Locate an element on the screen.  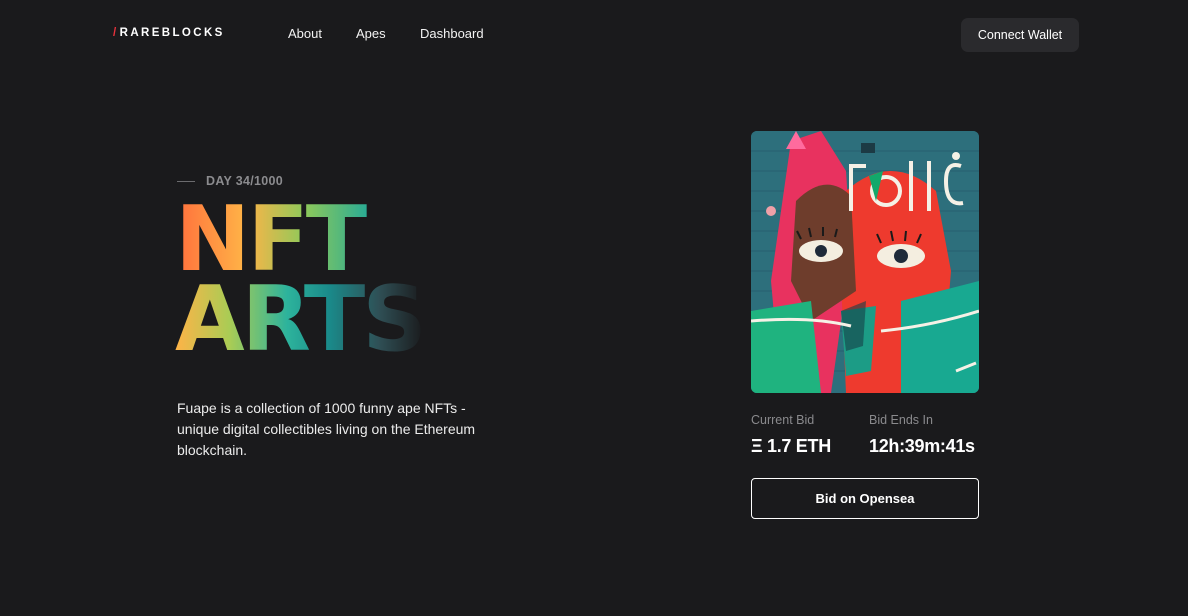
day-divider is located at coordinates (186, 181).